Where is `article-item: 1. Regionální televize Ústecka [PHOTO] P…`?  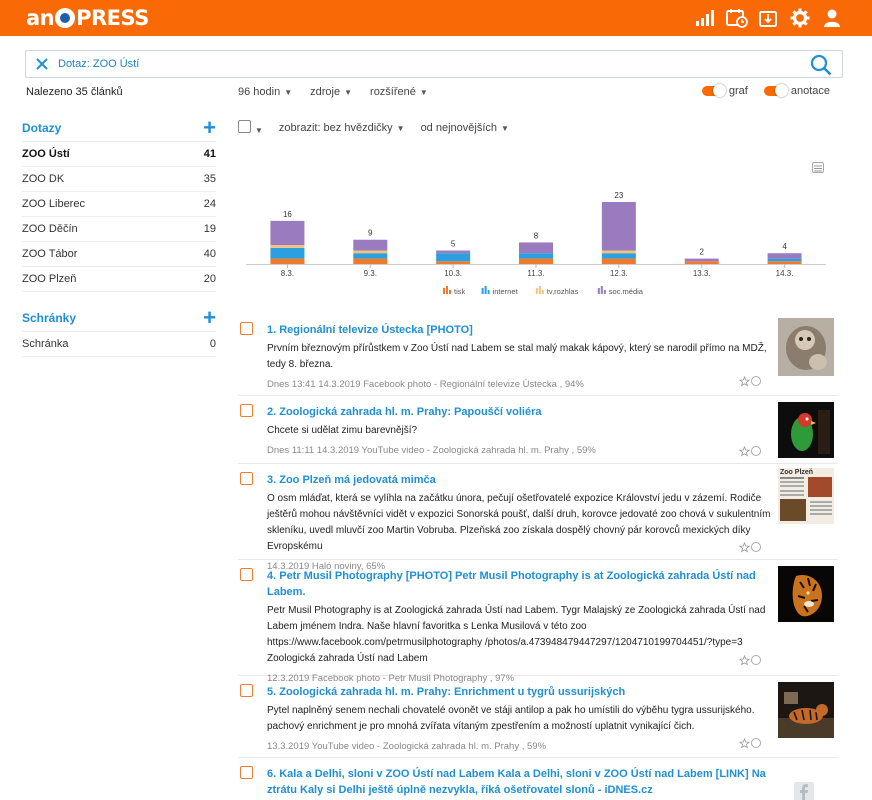 article-item: 1. Regionální televize Ústecka [PHOTO] P… is located at coordinates (538, 355).